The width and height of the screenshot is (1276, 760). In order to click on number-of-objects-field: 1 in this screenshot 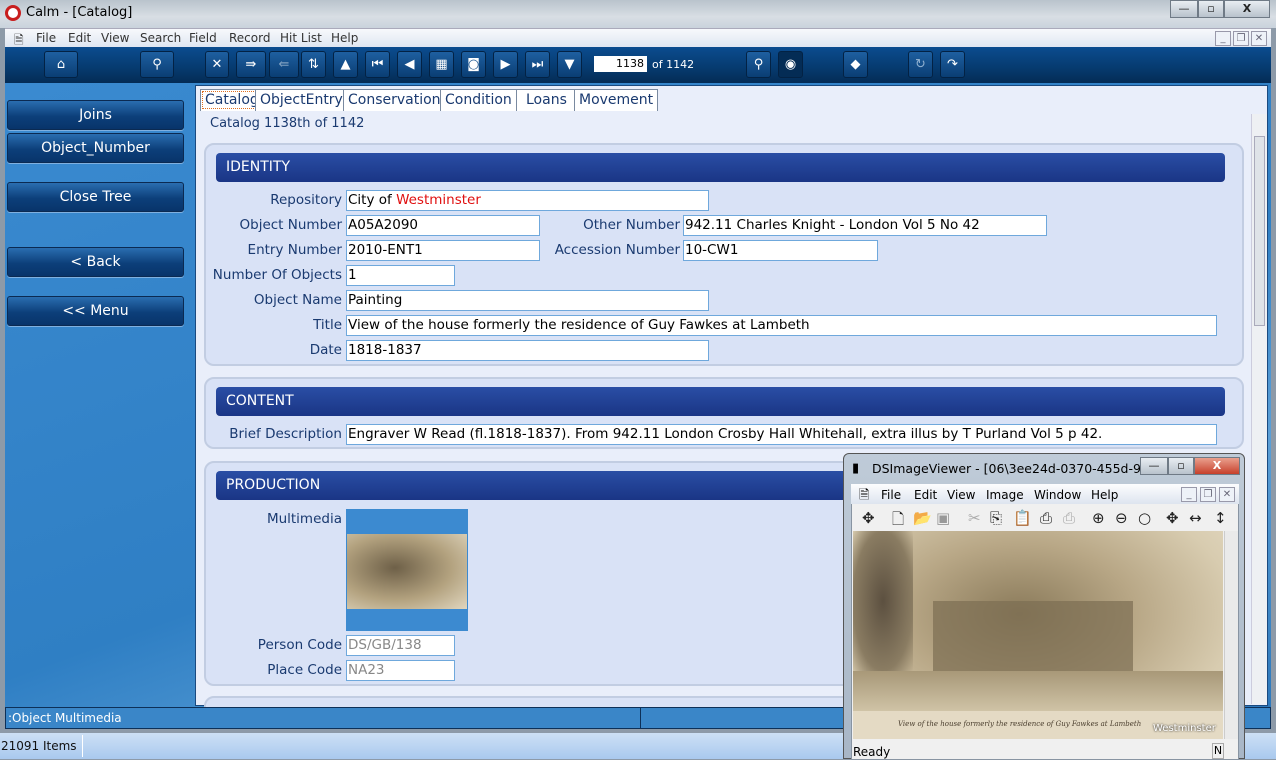, I will do `click(400, 275)`.